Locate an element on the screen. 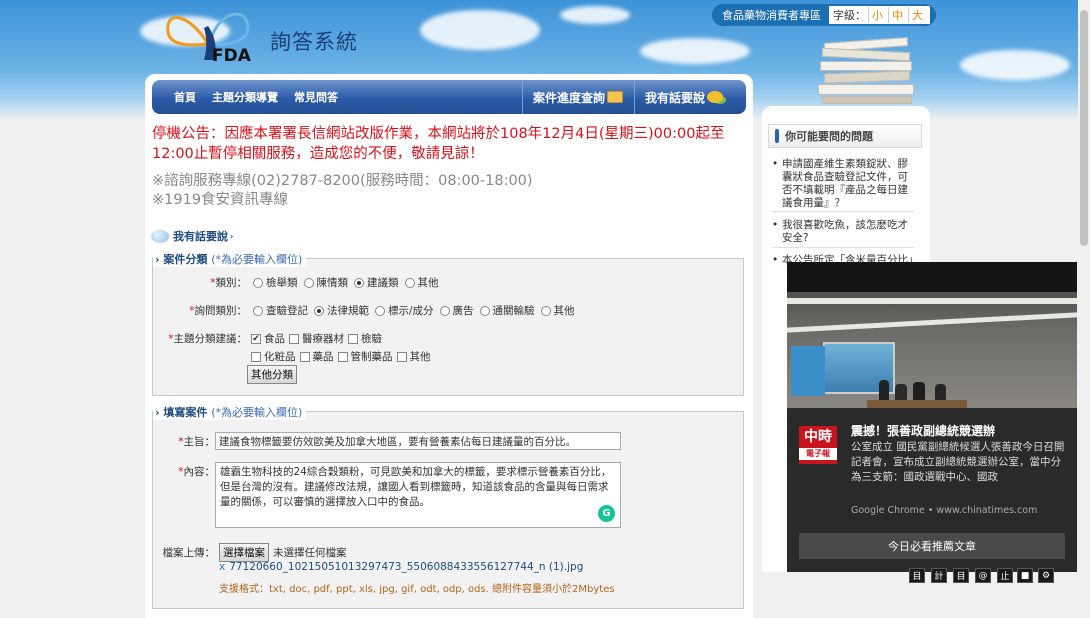  nav-topic-guide: 主題分類導覽 is located at coordinates (245, 97).